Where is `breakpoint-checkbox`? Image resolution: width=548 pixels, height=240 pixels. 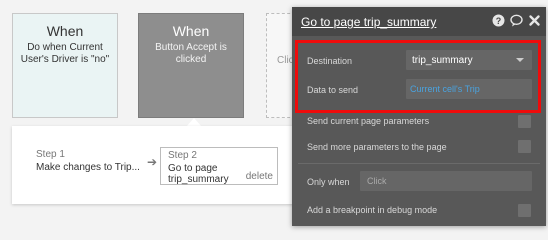
breakpoint-checkbox is located at coordinates (524, 210).